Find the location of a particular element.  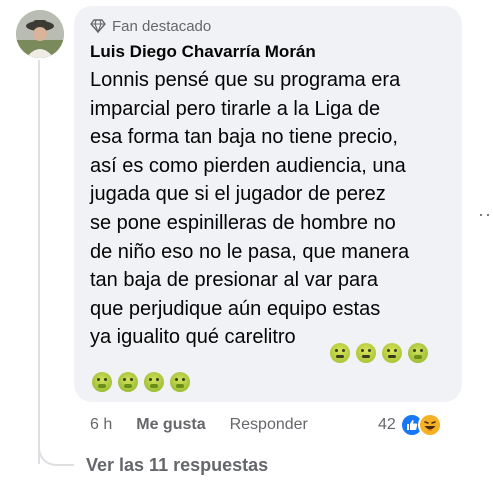

reaction-summary: 42 is located at coordinates (410, 425).